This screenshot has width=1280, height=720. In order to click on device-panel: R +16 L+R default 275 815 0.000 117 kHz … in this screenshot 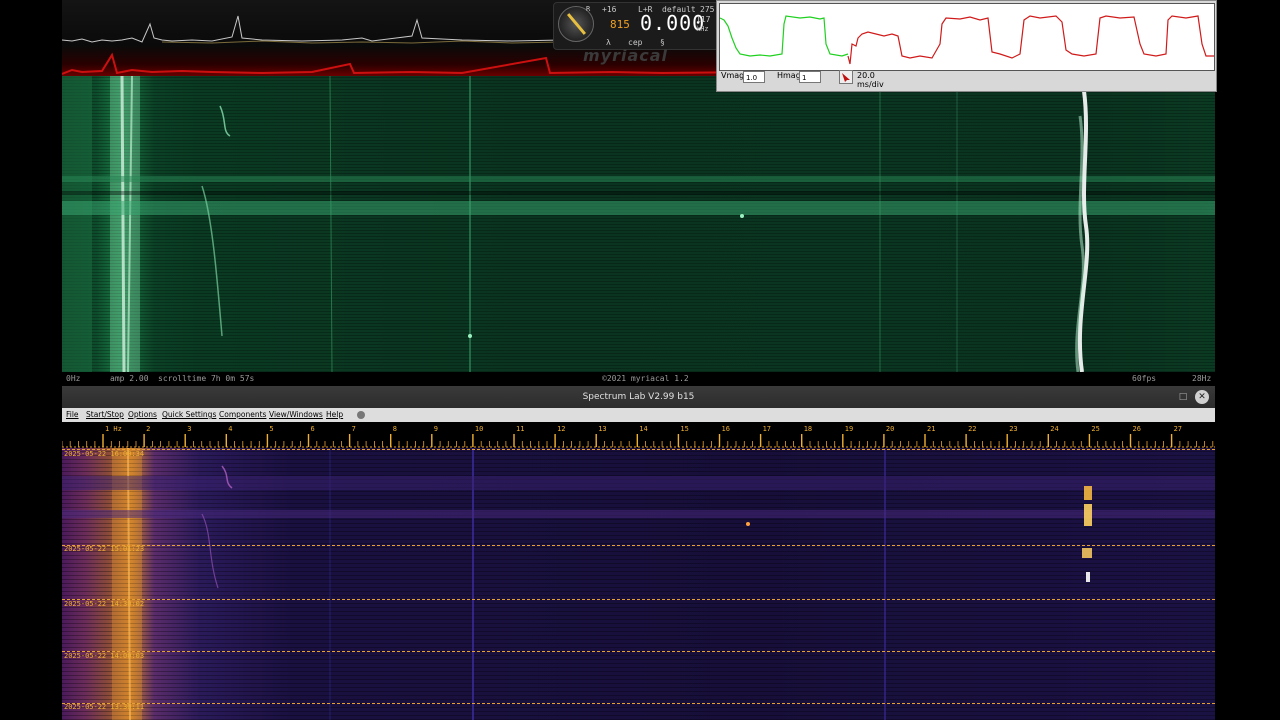, I will do `click(636, 26)`.